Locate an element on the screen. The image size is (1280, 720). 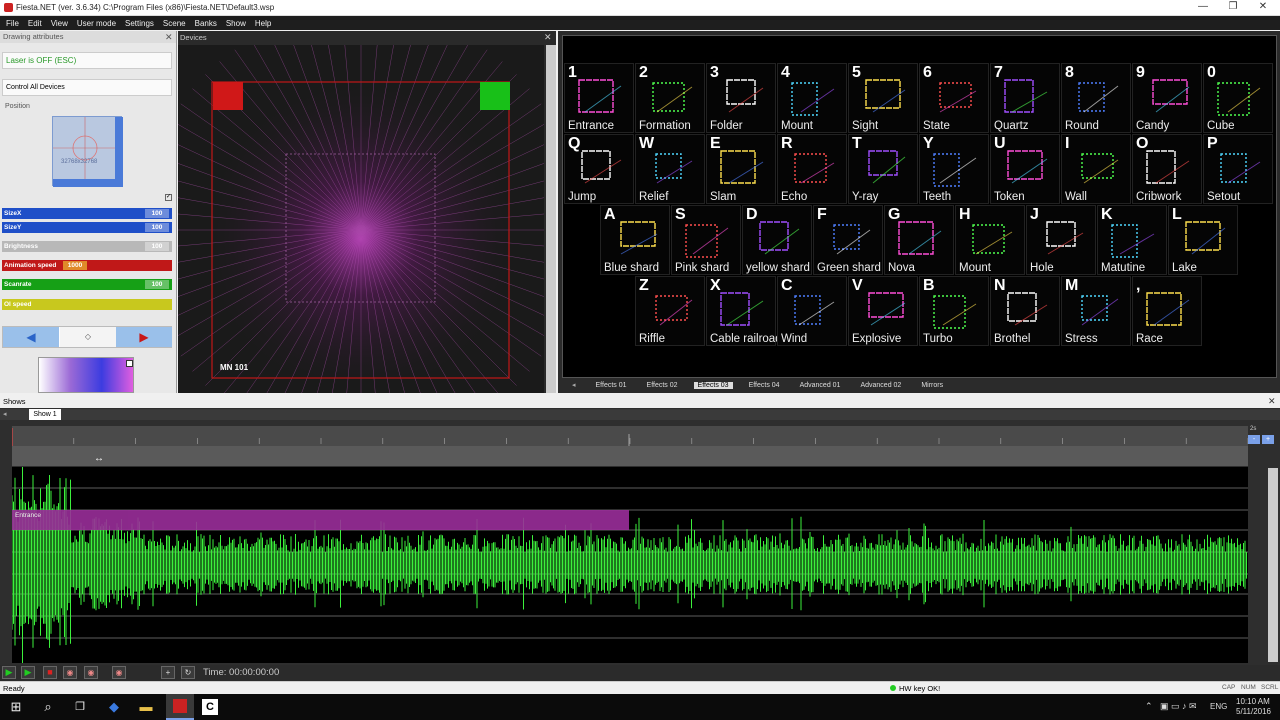
effect-cell-wind: C Wind is located at coordinates (812, 311).